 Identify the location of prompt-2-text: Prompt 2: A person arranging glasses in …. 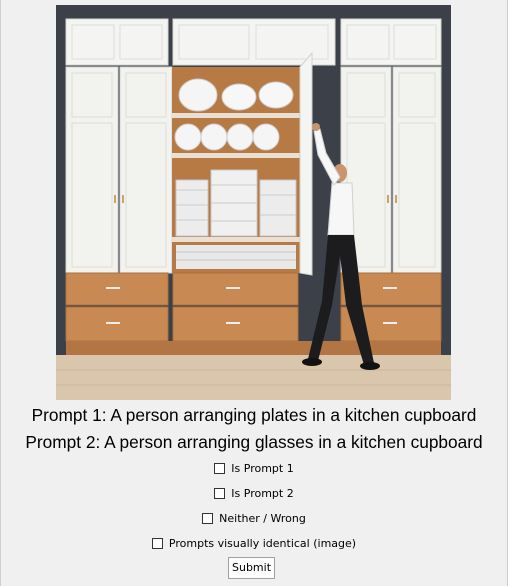
(254, 442).